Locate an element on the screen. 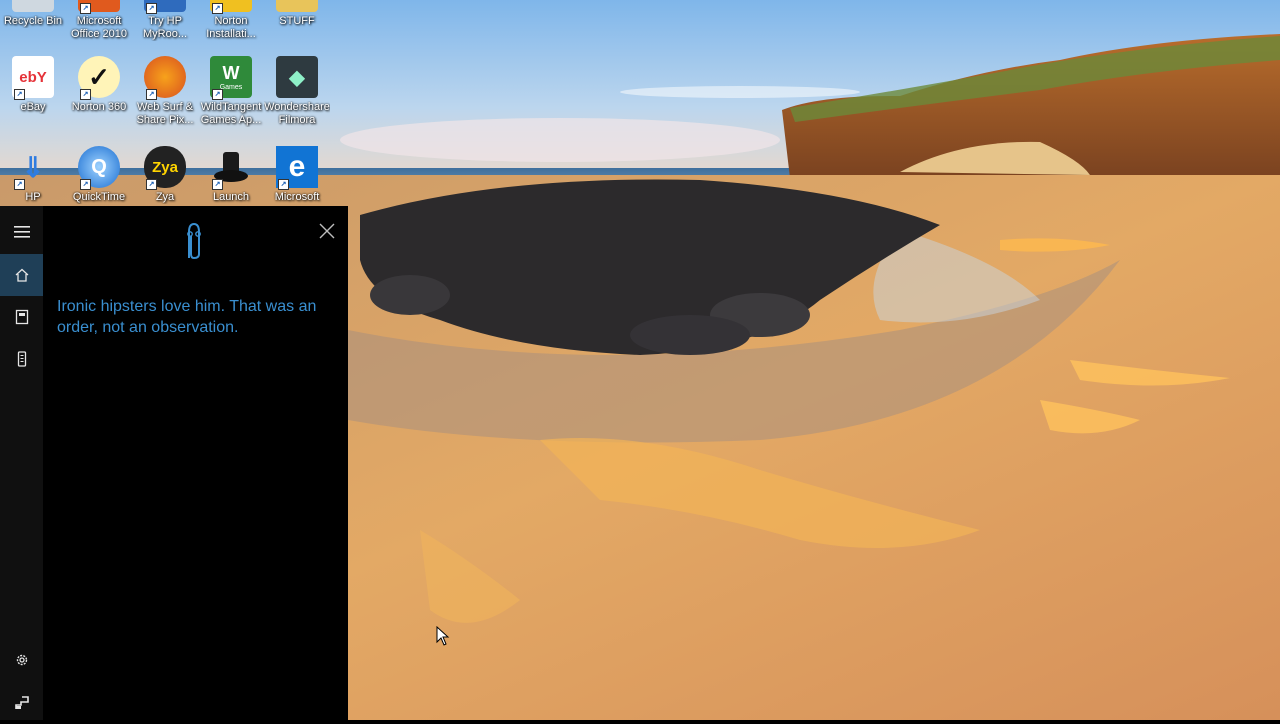  desktop-icon-hp: ⇓ ↗ HP is located at coordinates (33, 175).